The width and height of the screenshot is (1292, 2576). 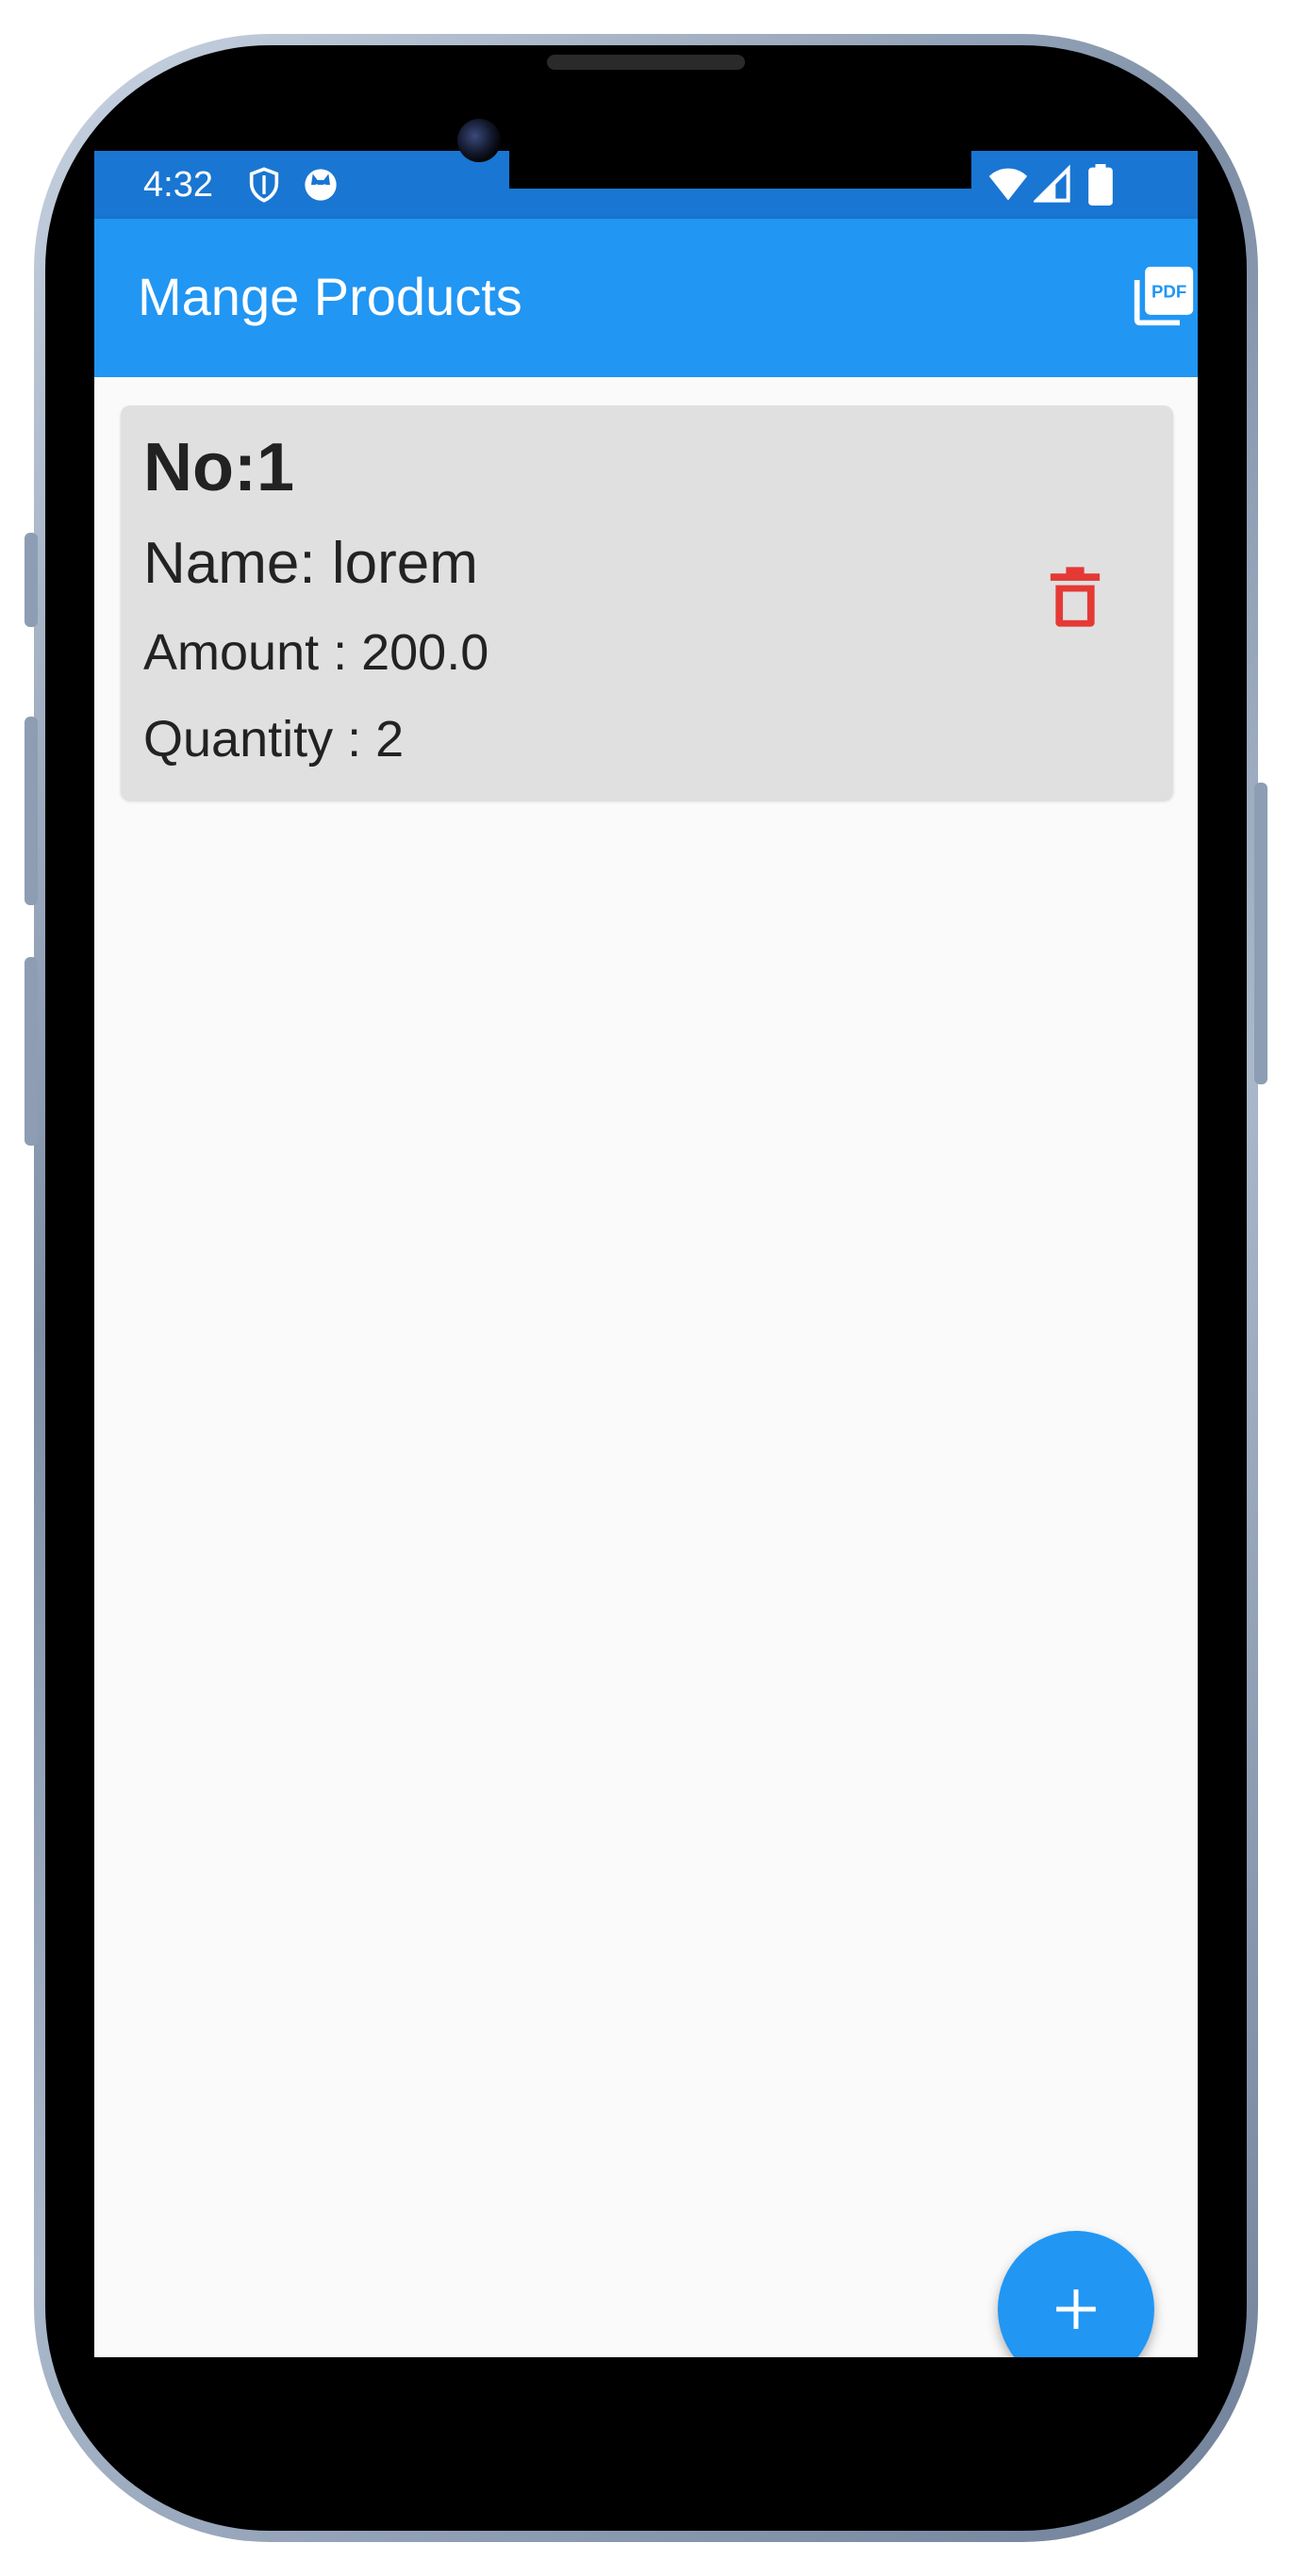 I want to click on earpiece-speaker, so click(x=646, y=62).